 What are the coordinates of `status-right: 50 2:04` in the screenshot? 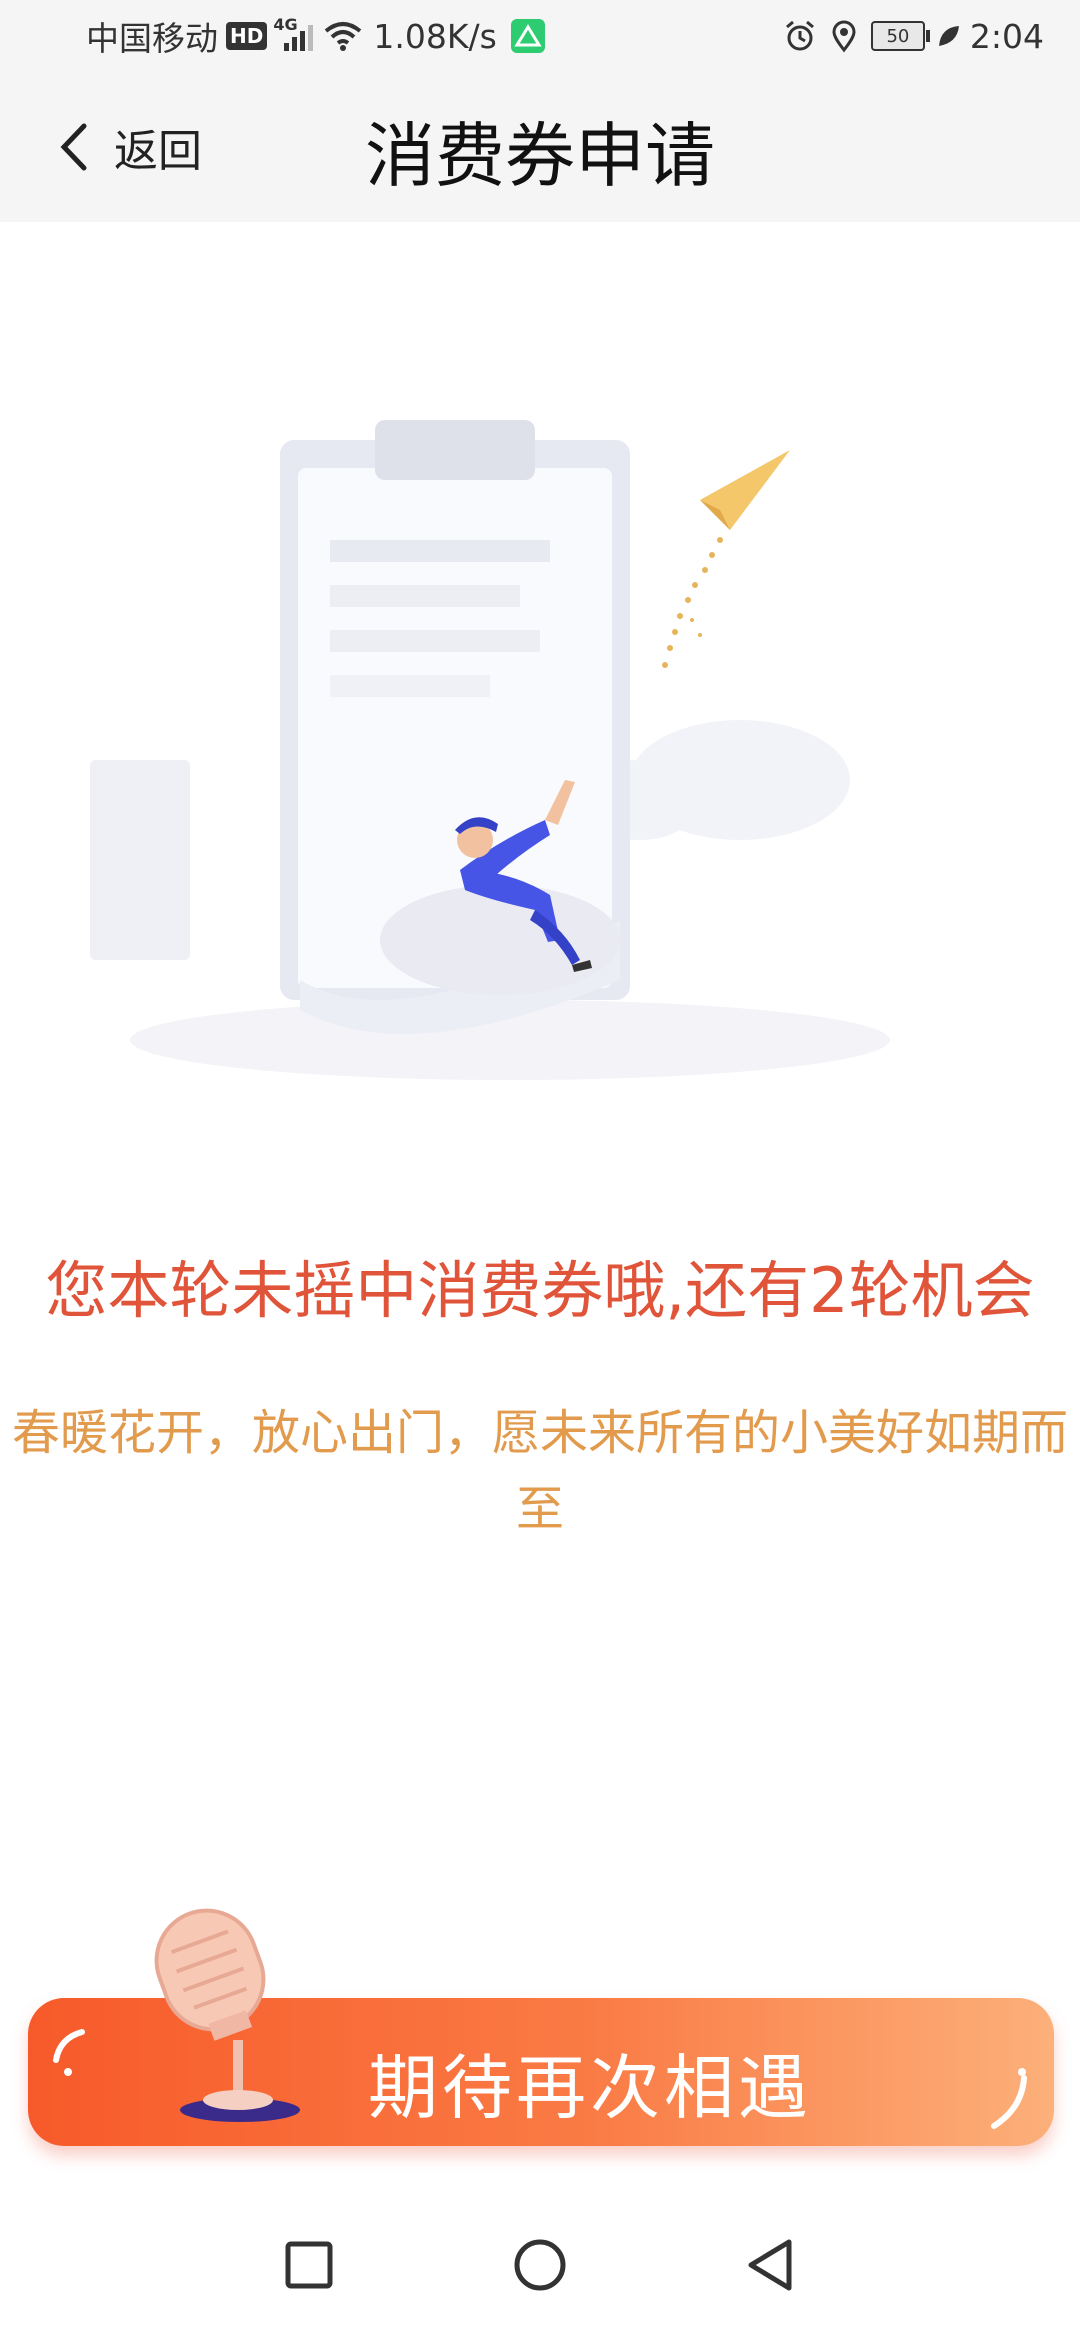 It's located at (908, 36).